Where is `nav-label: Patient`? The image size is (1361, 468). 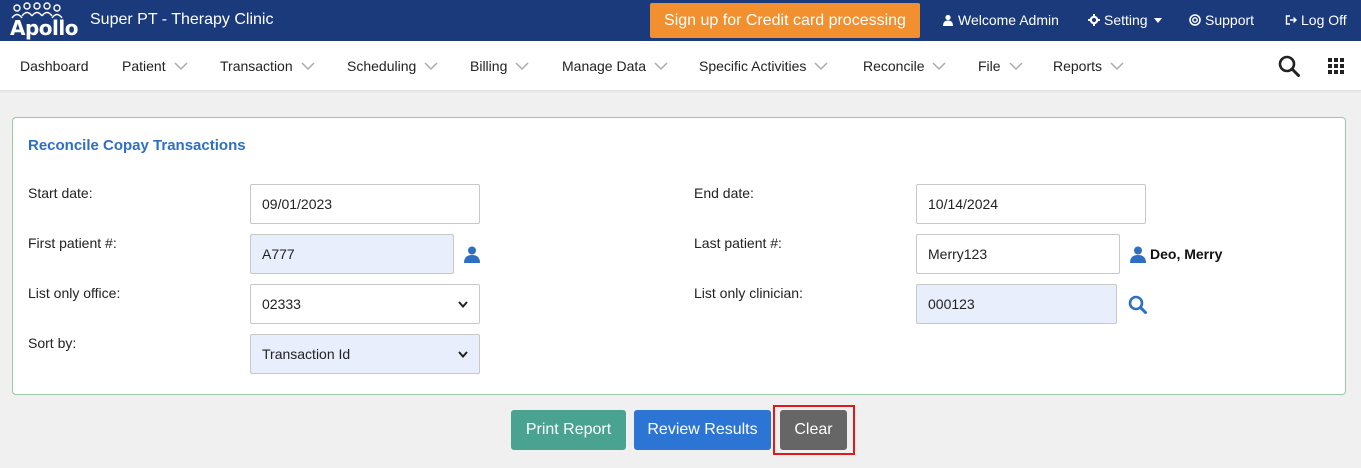 nav-label: Patient is located at coordinates (144, 66).